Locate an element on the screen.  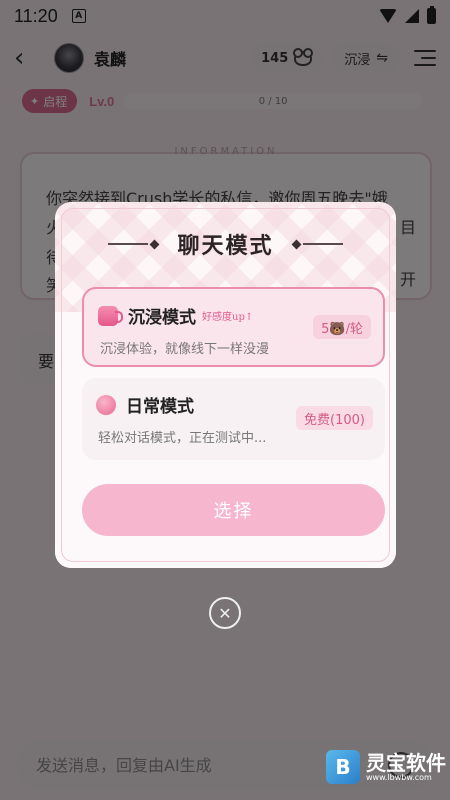
title-ornament-right is located at coordinates (316, 244).